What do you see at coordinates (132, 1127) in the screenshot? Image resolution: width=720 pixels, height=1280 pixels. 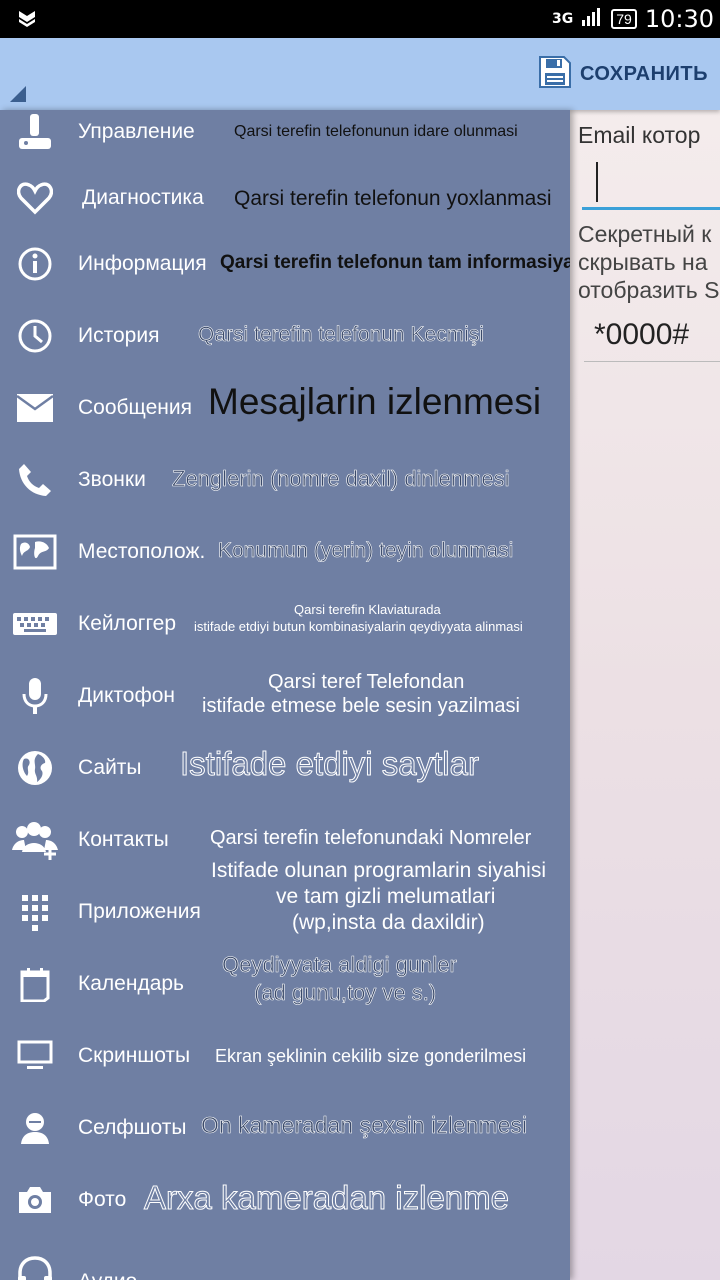 I see `drawer-item-label: Селфшоты` at bounding box center [132, 1127].